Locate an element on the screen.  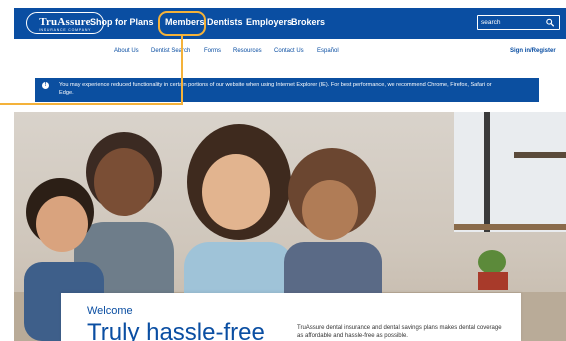
sign-in-register-link: Sign in/Register is located at coordinates (533, 51).